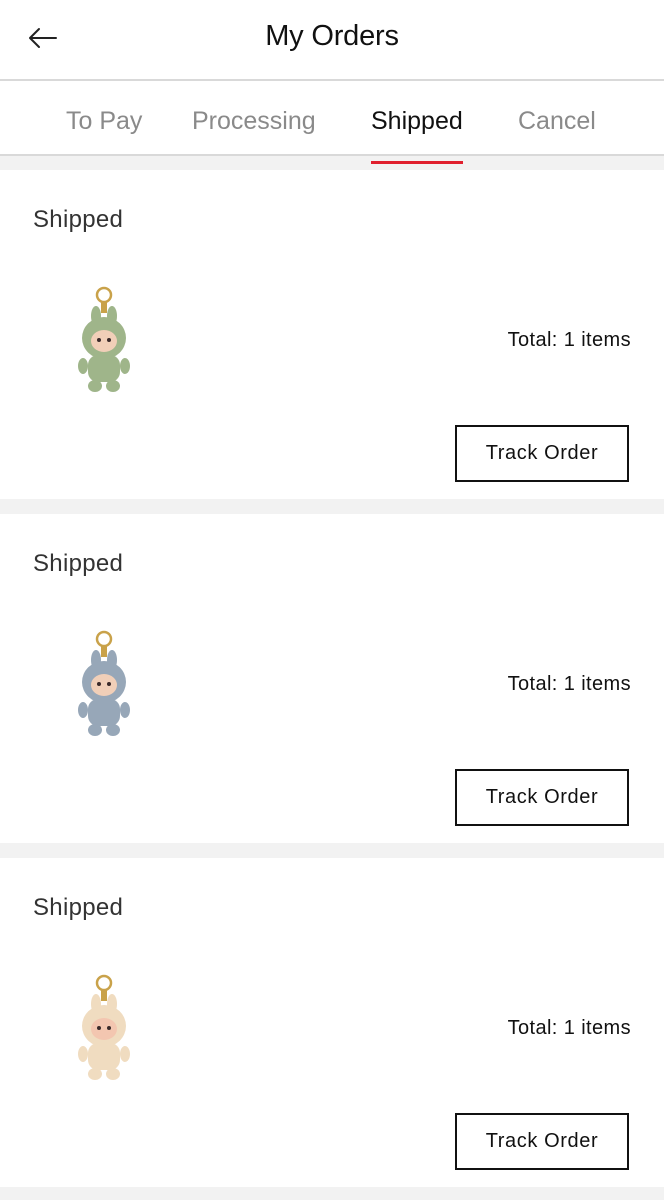 This screenshot has width=664, height=1200. I want to click on plush-keychain-cream-icon, so click(104, 1027).